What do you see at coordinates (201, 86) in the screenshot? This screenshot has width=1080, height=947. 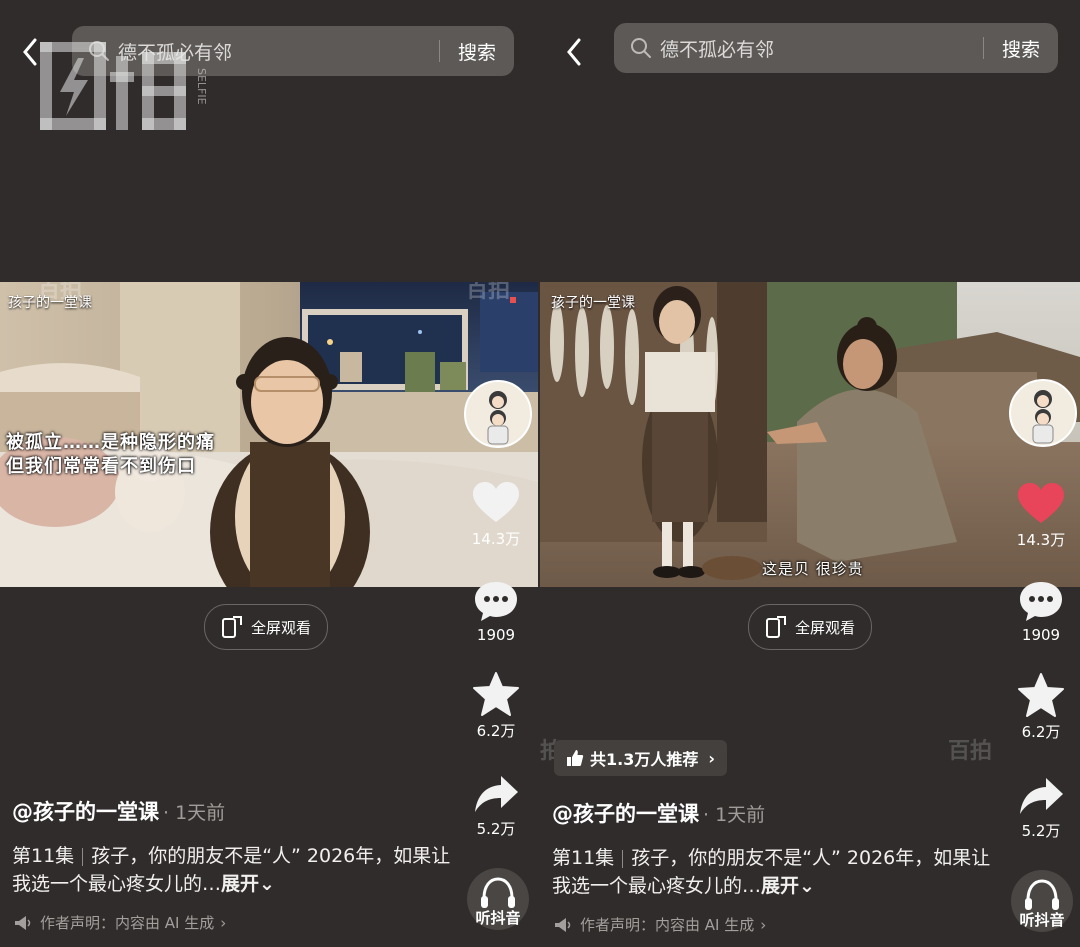 I see `svg-text: SELFIE` at bounding box center [201, 86].